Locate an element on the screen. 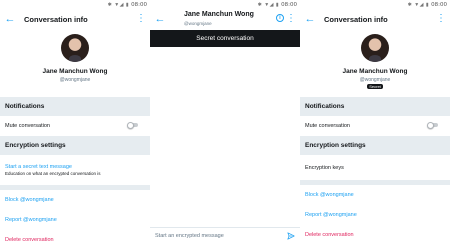  conversation-header: ← Jane Manchun Wong @wongmjane i ⋮ is located at coordinates (225, 19).